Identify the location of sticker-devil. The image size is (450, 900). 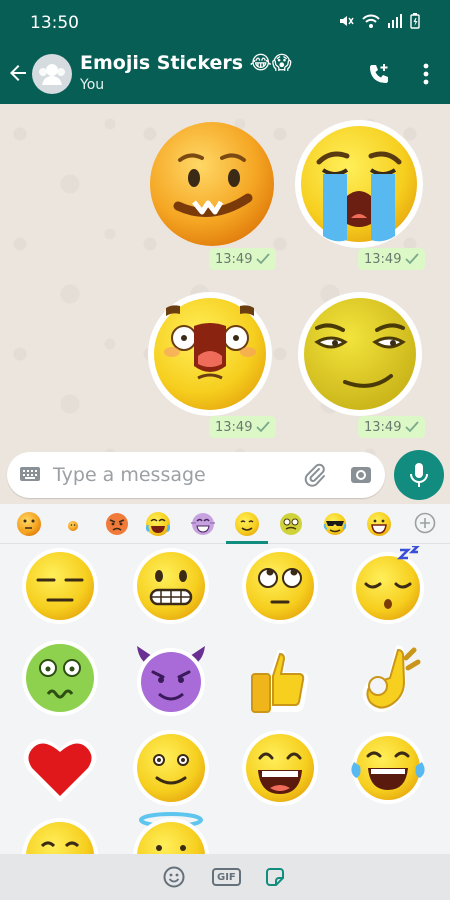
(171, 678).